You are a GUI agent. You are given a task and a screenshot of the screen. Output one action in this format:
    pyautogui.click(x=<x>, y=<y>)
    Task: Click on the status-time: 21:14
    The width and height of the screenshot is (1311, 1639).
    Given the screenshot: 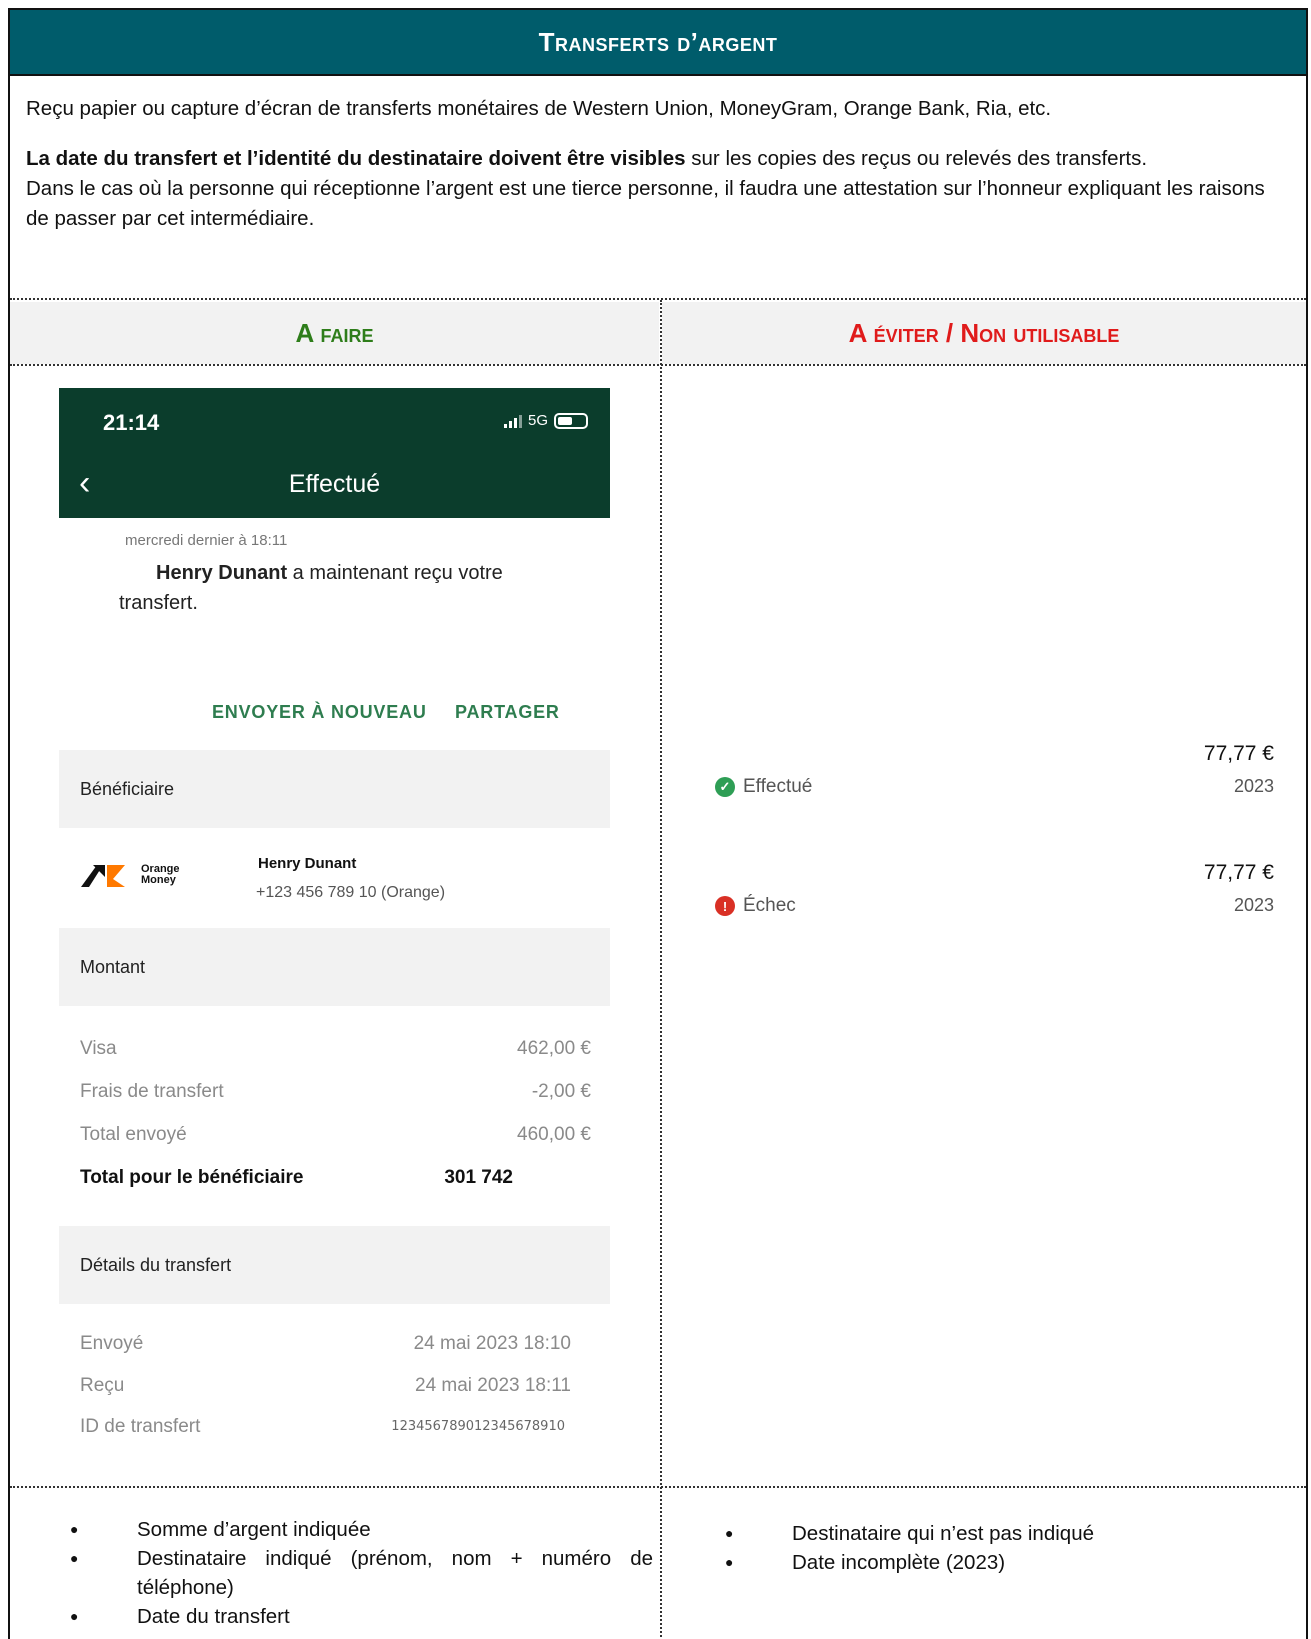 What is the action you would take?
    pyautogui.click(x=131, y=422)
    